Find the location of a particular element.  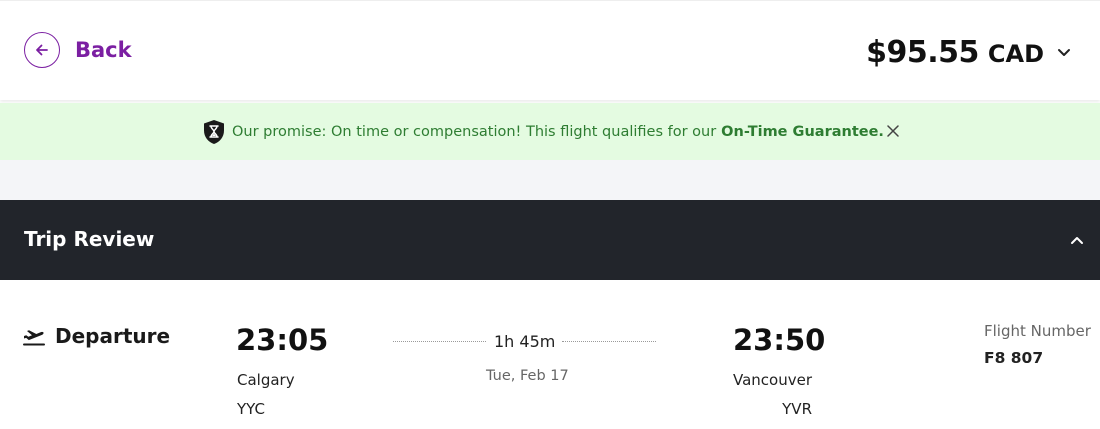

departure-city: Calgary is located at coordinates (266, 380).